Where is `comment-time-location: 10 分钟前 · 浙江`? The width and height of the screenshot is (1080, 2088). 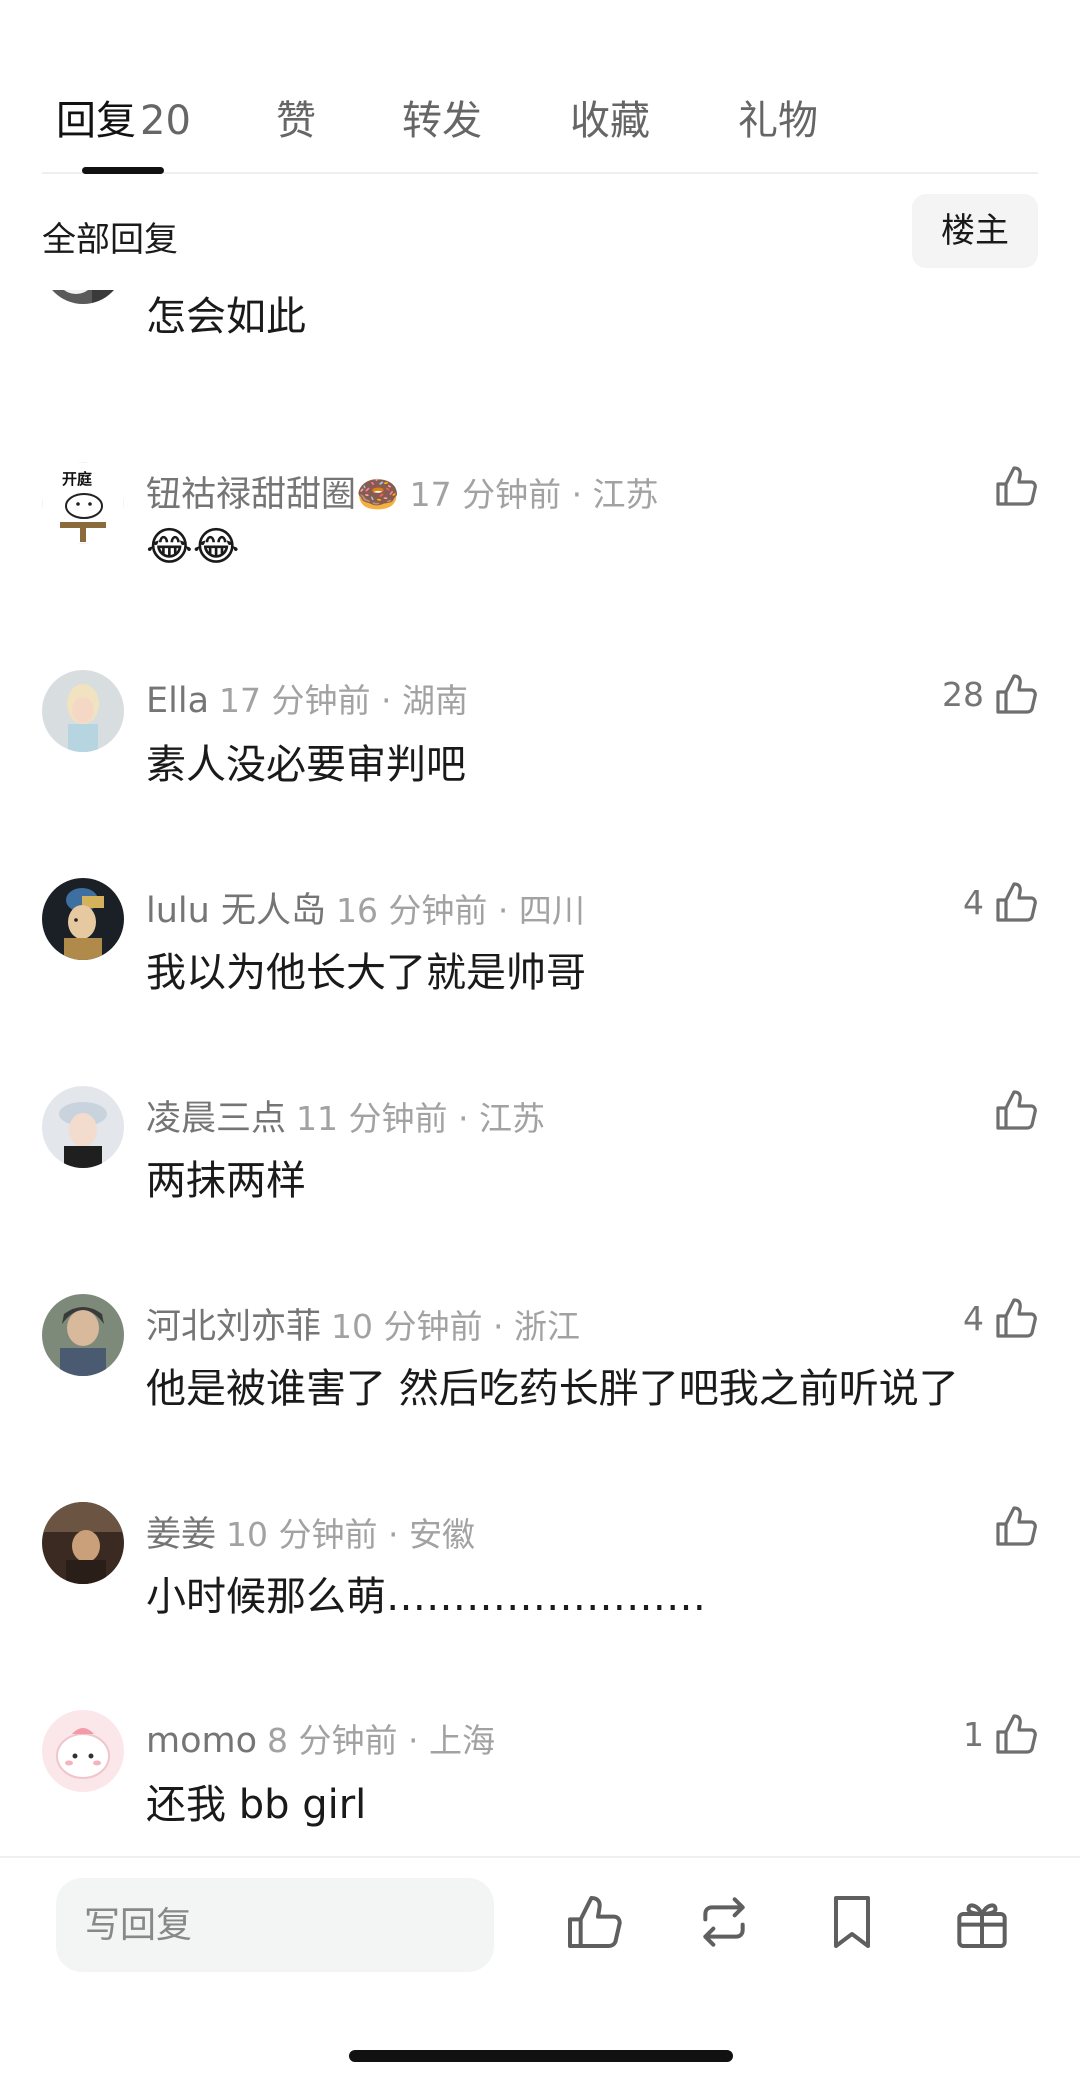 comment-time-location: 10 分钟前 · 浙江 is located at coordinates (455, 1326).